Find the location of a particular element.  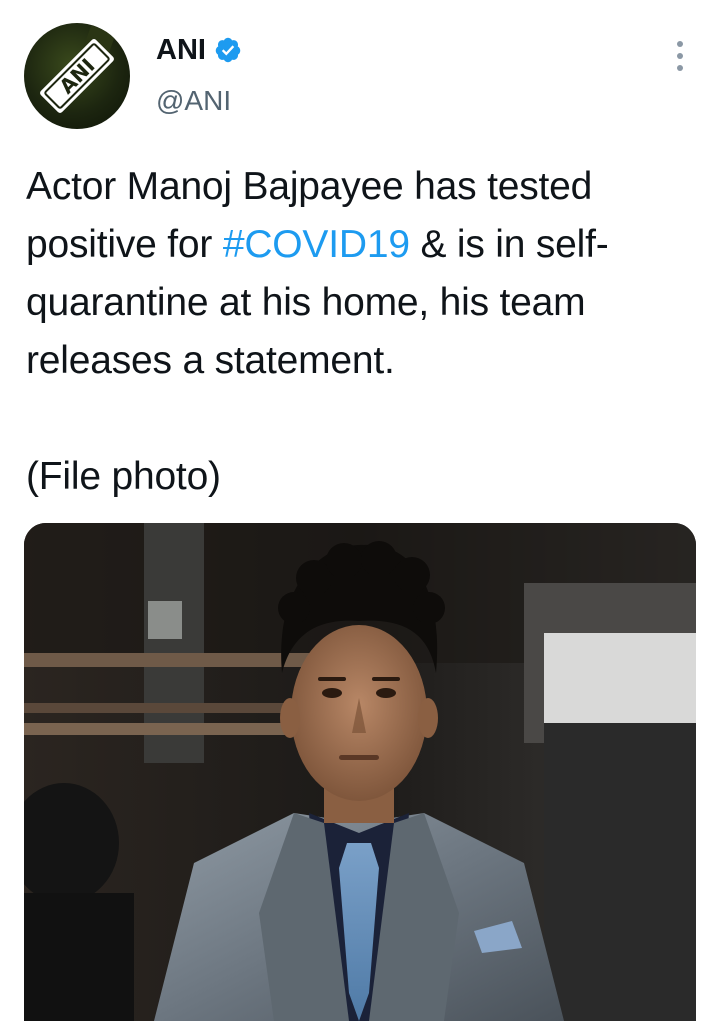

author-row: ANI is located at coordinates (199, 50).